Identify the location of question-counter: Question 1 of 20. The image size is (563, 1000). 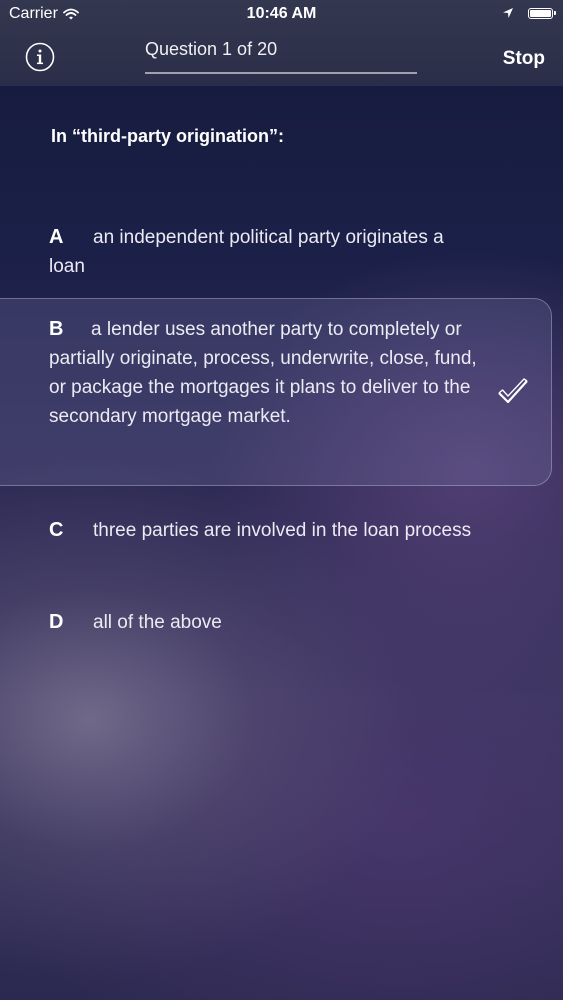
(281, 56).